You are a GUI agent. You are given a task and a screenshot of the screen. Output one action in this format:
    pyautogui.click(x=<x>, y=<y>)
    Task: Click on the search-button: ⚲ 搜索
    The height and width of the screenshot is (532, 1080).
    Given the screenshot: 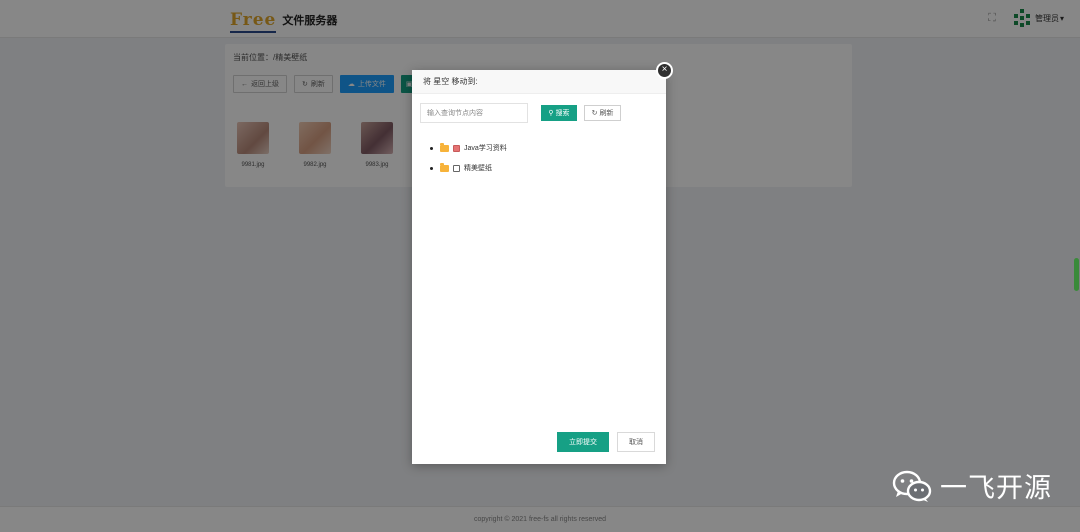 What is the action you would take?
    pyautogui.click(x=559, y=113)
    